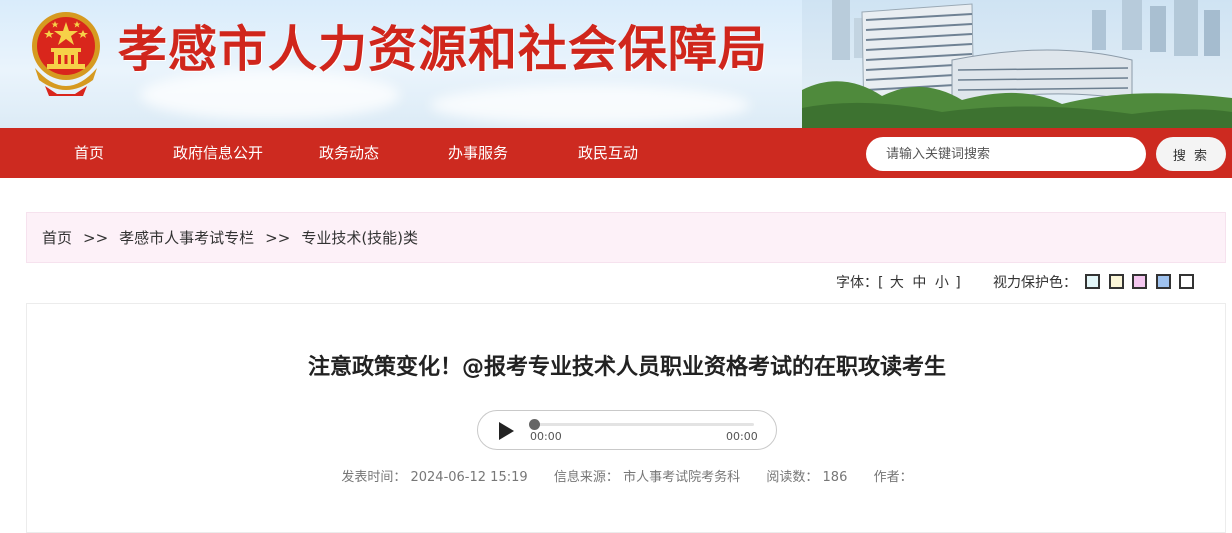 This screenshot has width=1232, height=533. Describe the element at coordinates (792, 477) in the screenshot. I see `views-label: 阅读数：` at that location.